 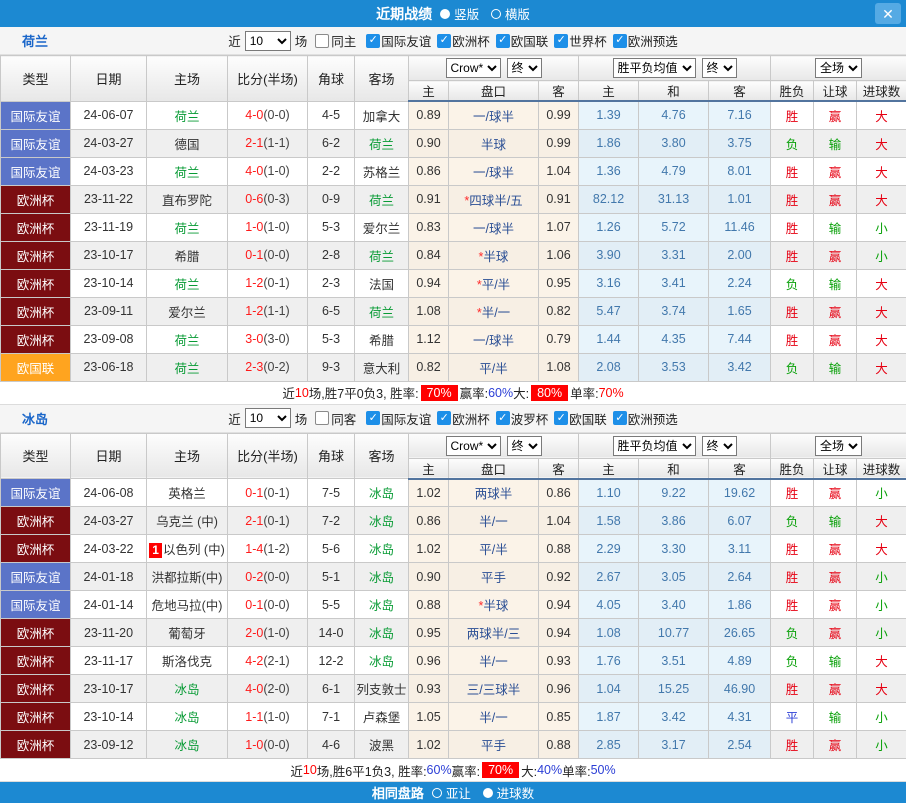 What do you see at coordinates (792, 716) in the screenshot?
I see `col-result: 平` at bounding box center [792, 716].